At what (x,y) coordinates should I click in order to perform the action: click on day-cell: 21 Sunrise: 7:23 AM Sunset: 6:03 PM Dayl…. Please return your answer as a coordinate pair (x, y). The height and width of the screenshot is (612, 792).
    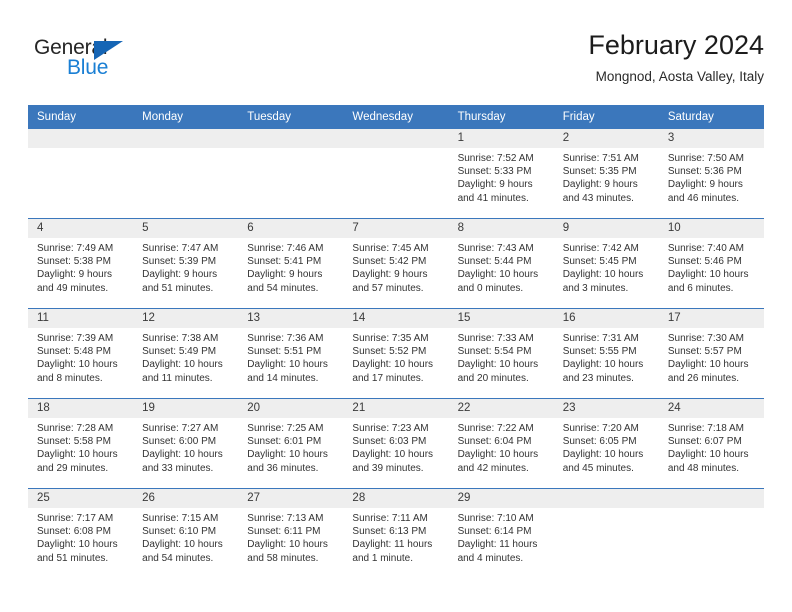
    Looking at the image, I should click on (396, 443).